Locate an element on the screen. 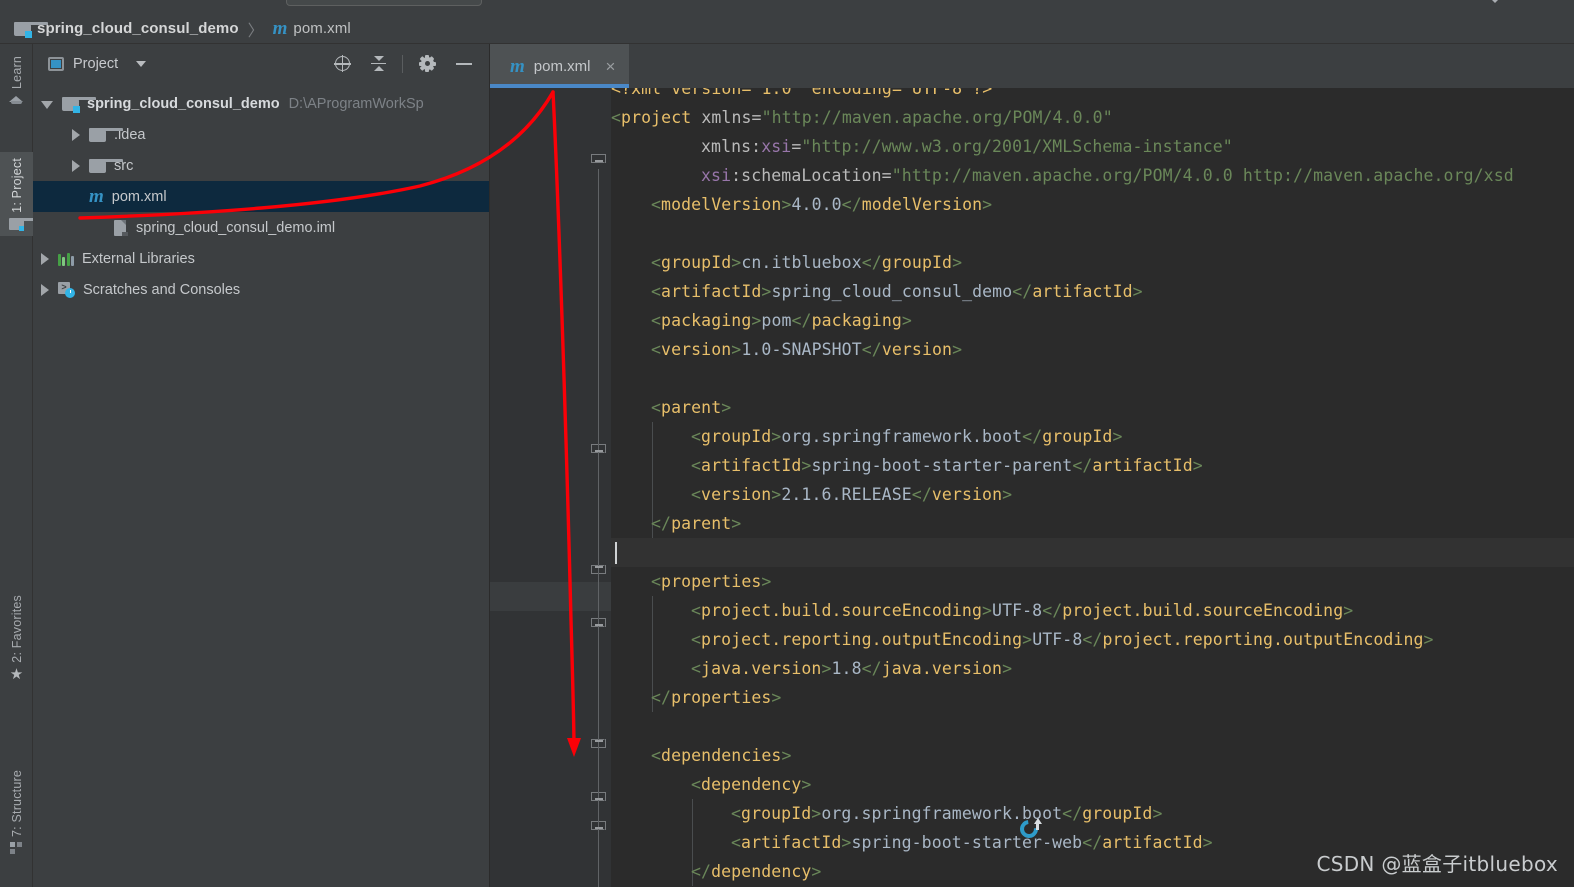 The image size is (1574, 887). code-token: 4.0.0 is located at coordinates (816, 204).